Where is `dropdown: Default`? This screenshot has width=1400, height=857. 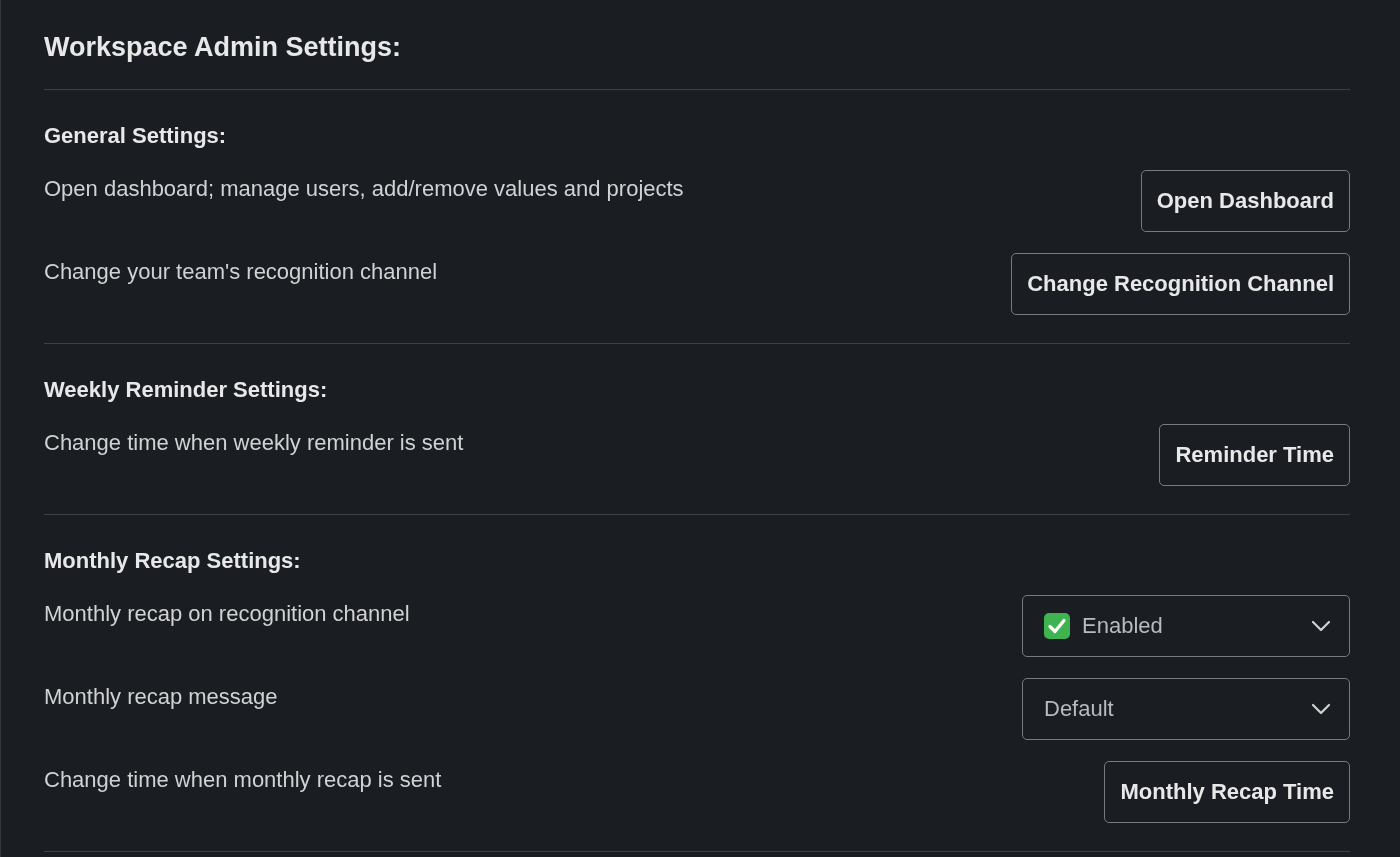
dropdown: Default is located at coordinates (1186, 709).